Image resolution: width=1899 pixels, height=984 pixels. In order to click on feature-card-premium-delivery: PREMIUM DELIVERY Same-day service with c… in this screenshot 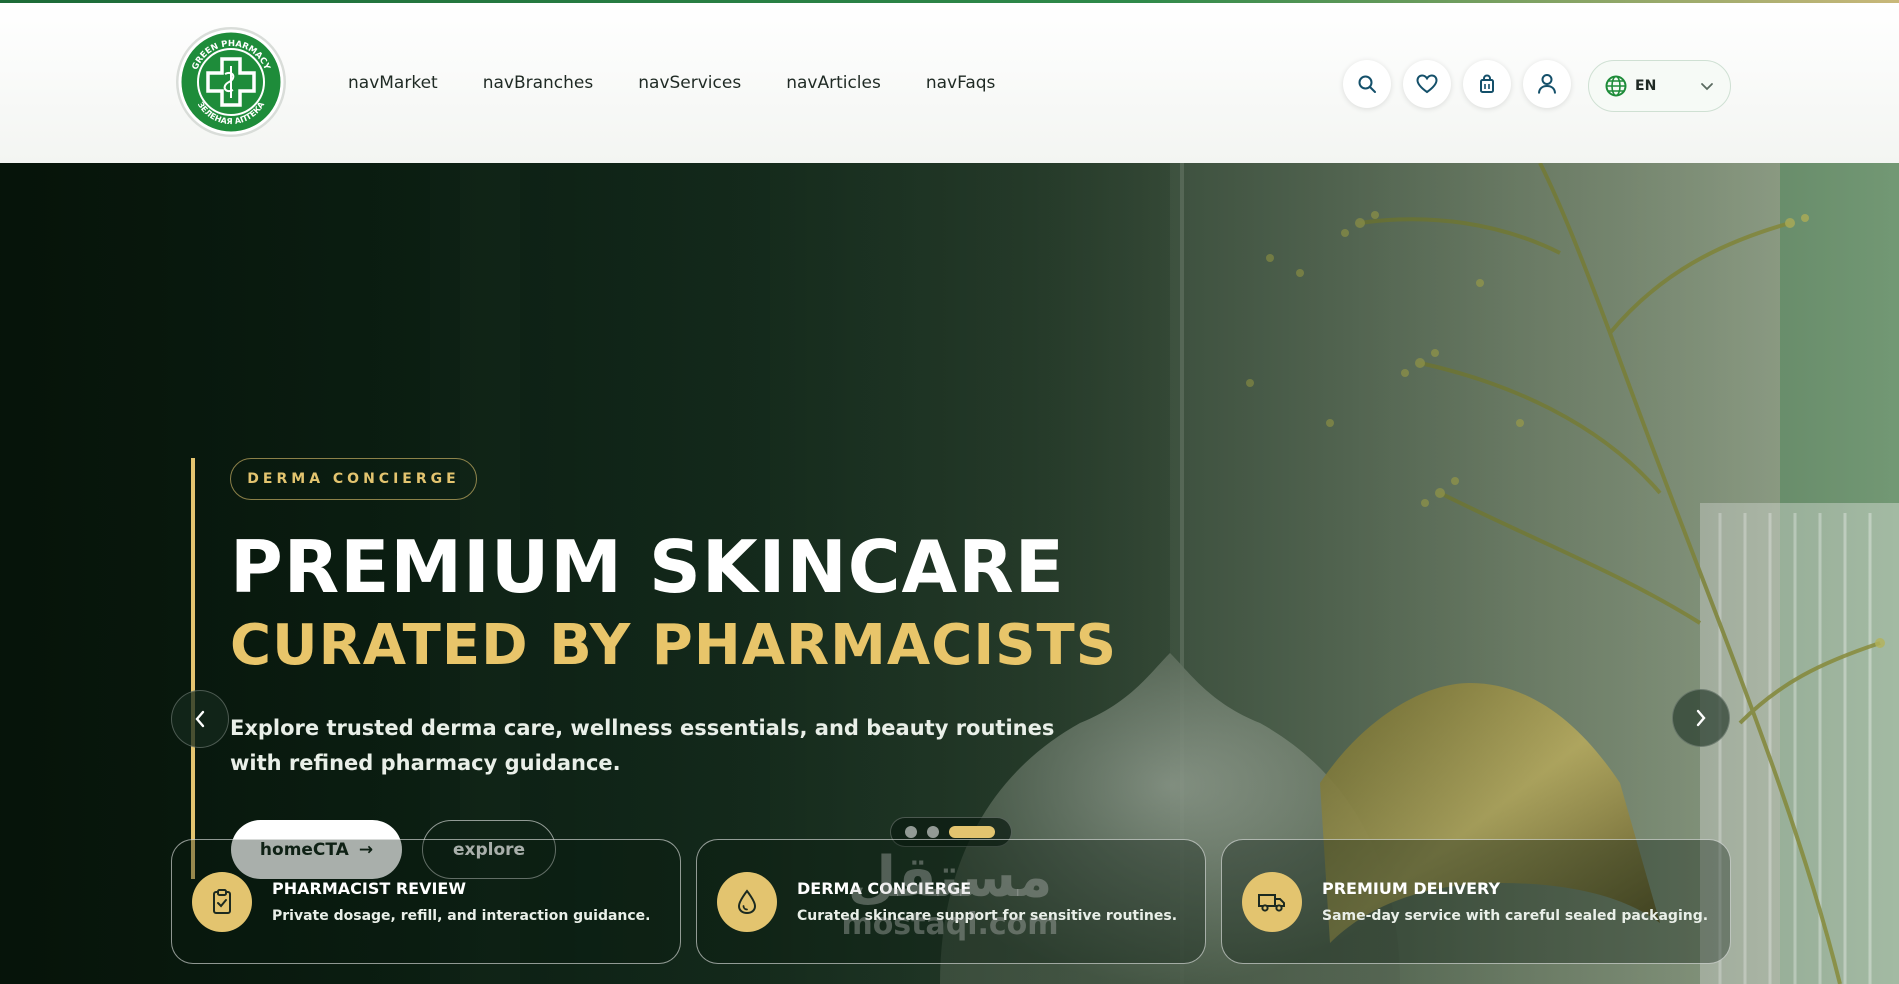, I will do `click(1476, 901)`.